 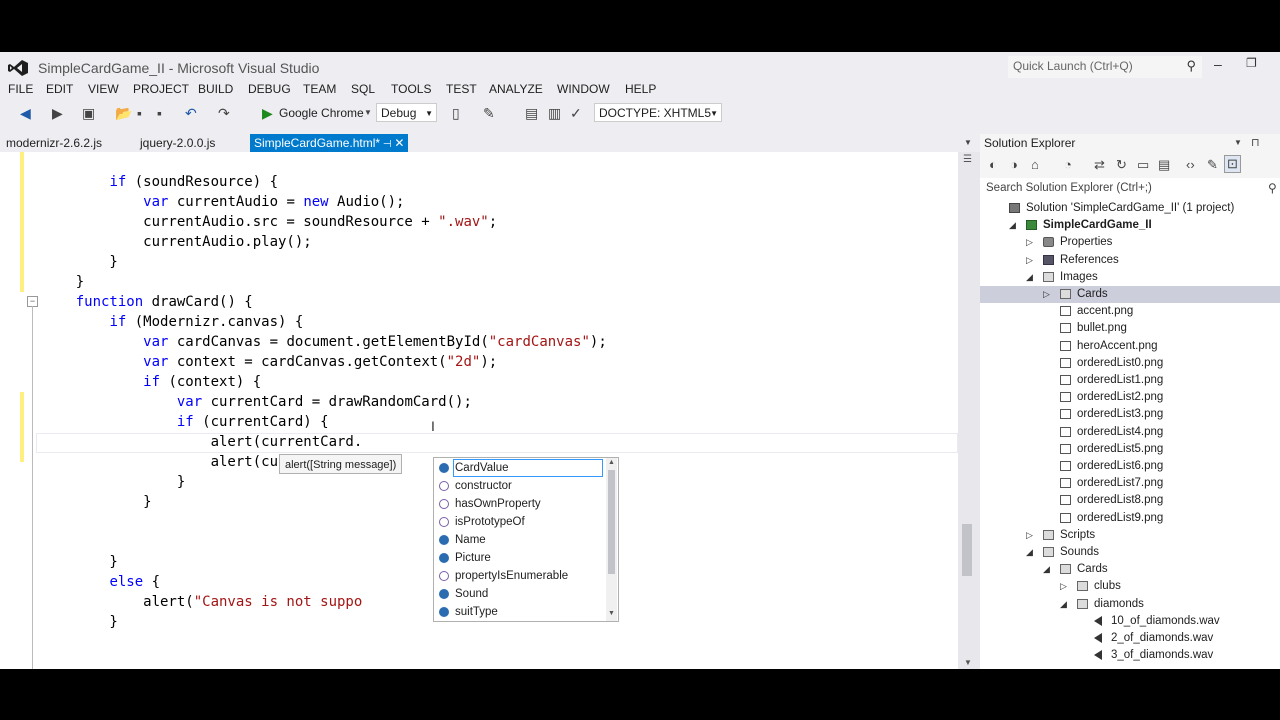 What do you see at coordinates (363, 89) in the screenshot?
I see `menu-item: SQL` at bounding box center [363, 89].